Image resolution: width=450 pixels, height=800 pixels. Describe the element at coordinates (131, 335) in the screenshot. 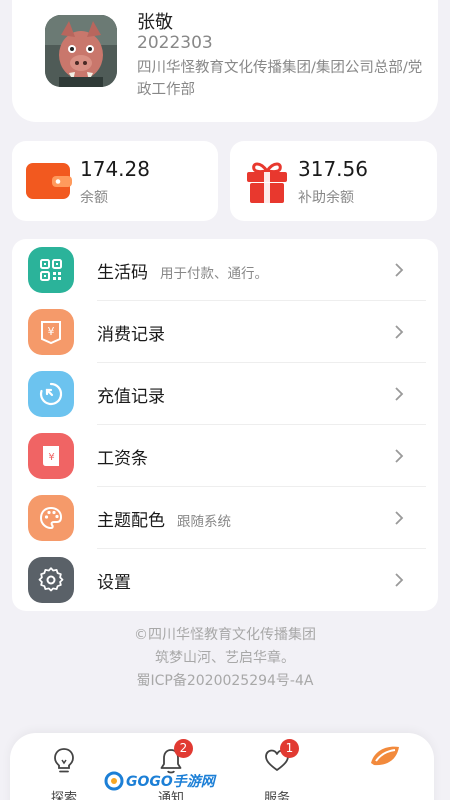

I see `menu-item-label: 消费记录` at that location.